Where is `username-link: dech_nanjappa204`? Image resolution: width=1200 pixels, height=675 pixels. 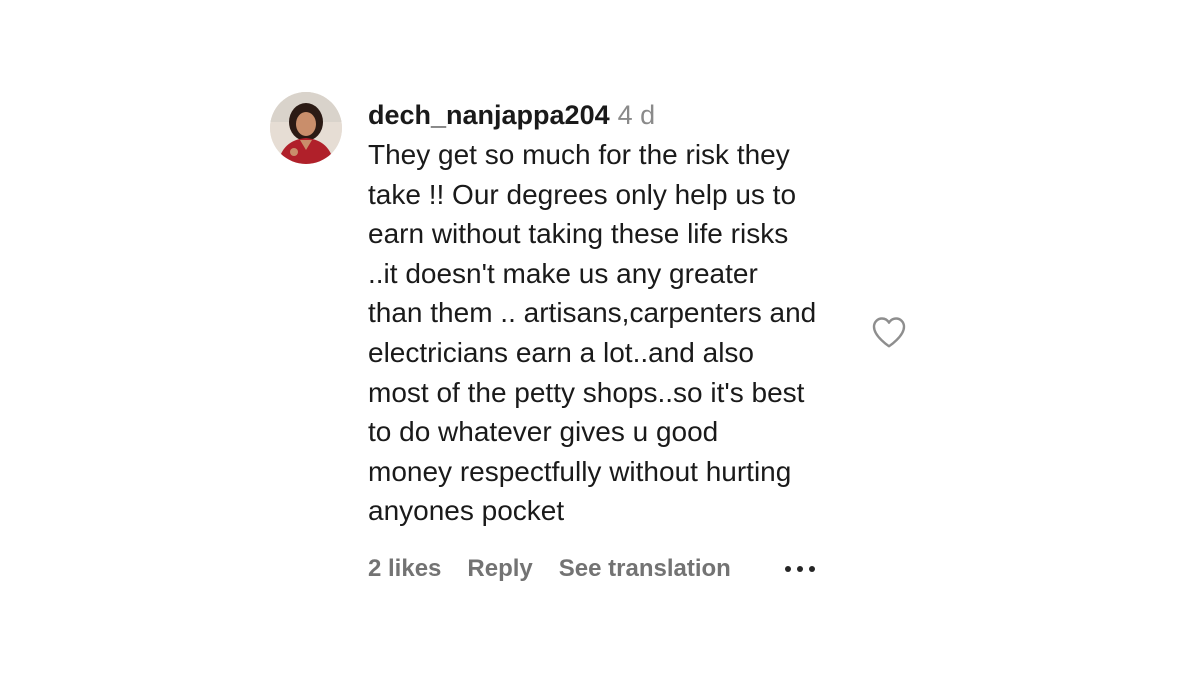
username-link: dech_nanjappa204 is located at coordinates (489, 115).